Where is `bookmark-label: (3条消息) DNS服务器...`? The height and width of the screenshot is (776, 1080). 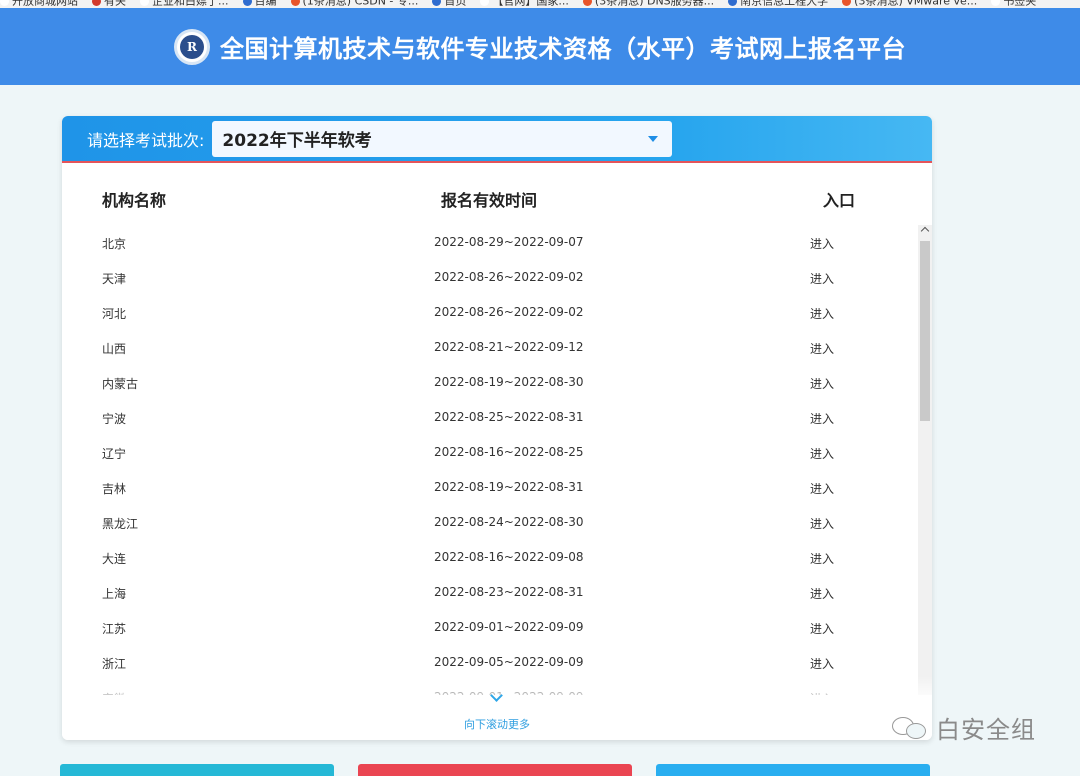 bookmark-label: (3条消息) DNS服务器... is located at coordinates (654, 4).